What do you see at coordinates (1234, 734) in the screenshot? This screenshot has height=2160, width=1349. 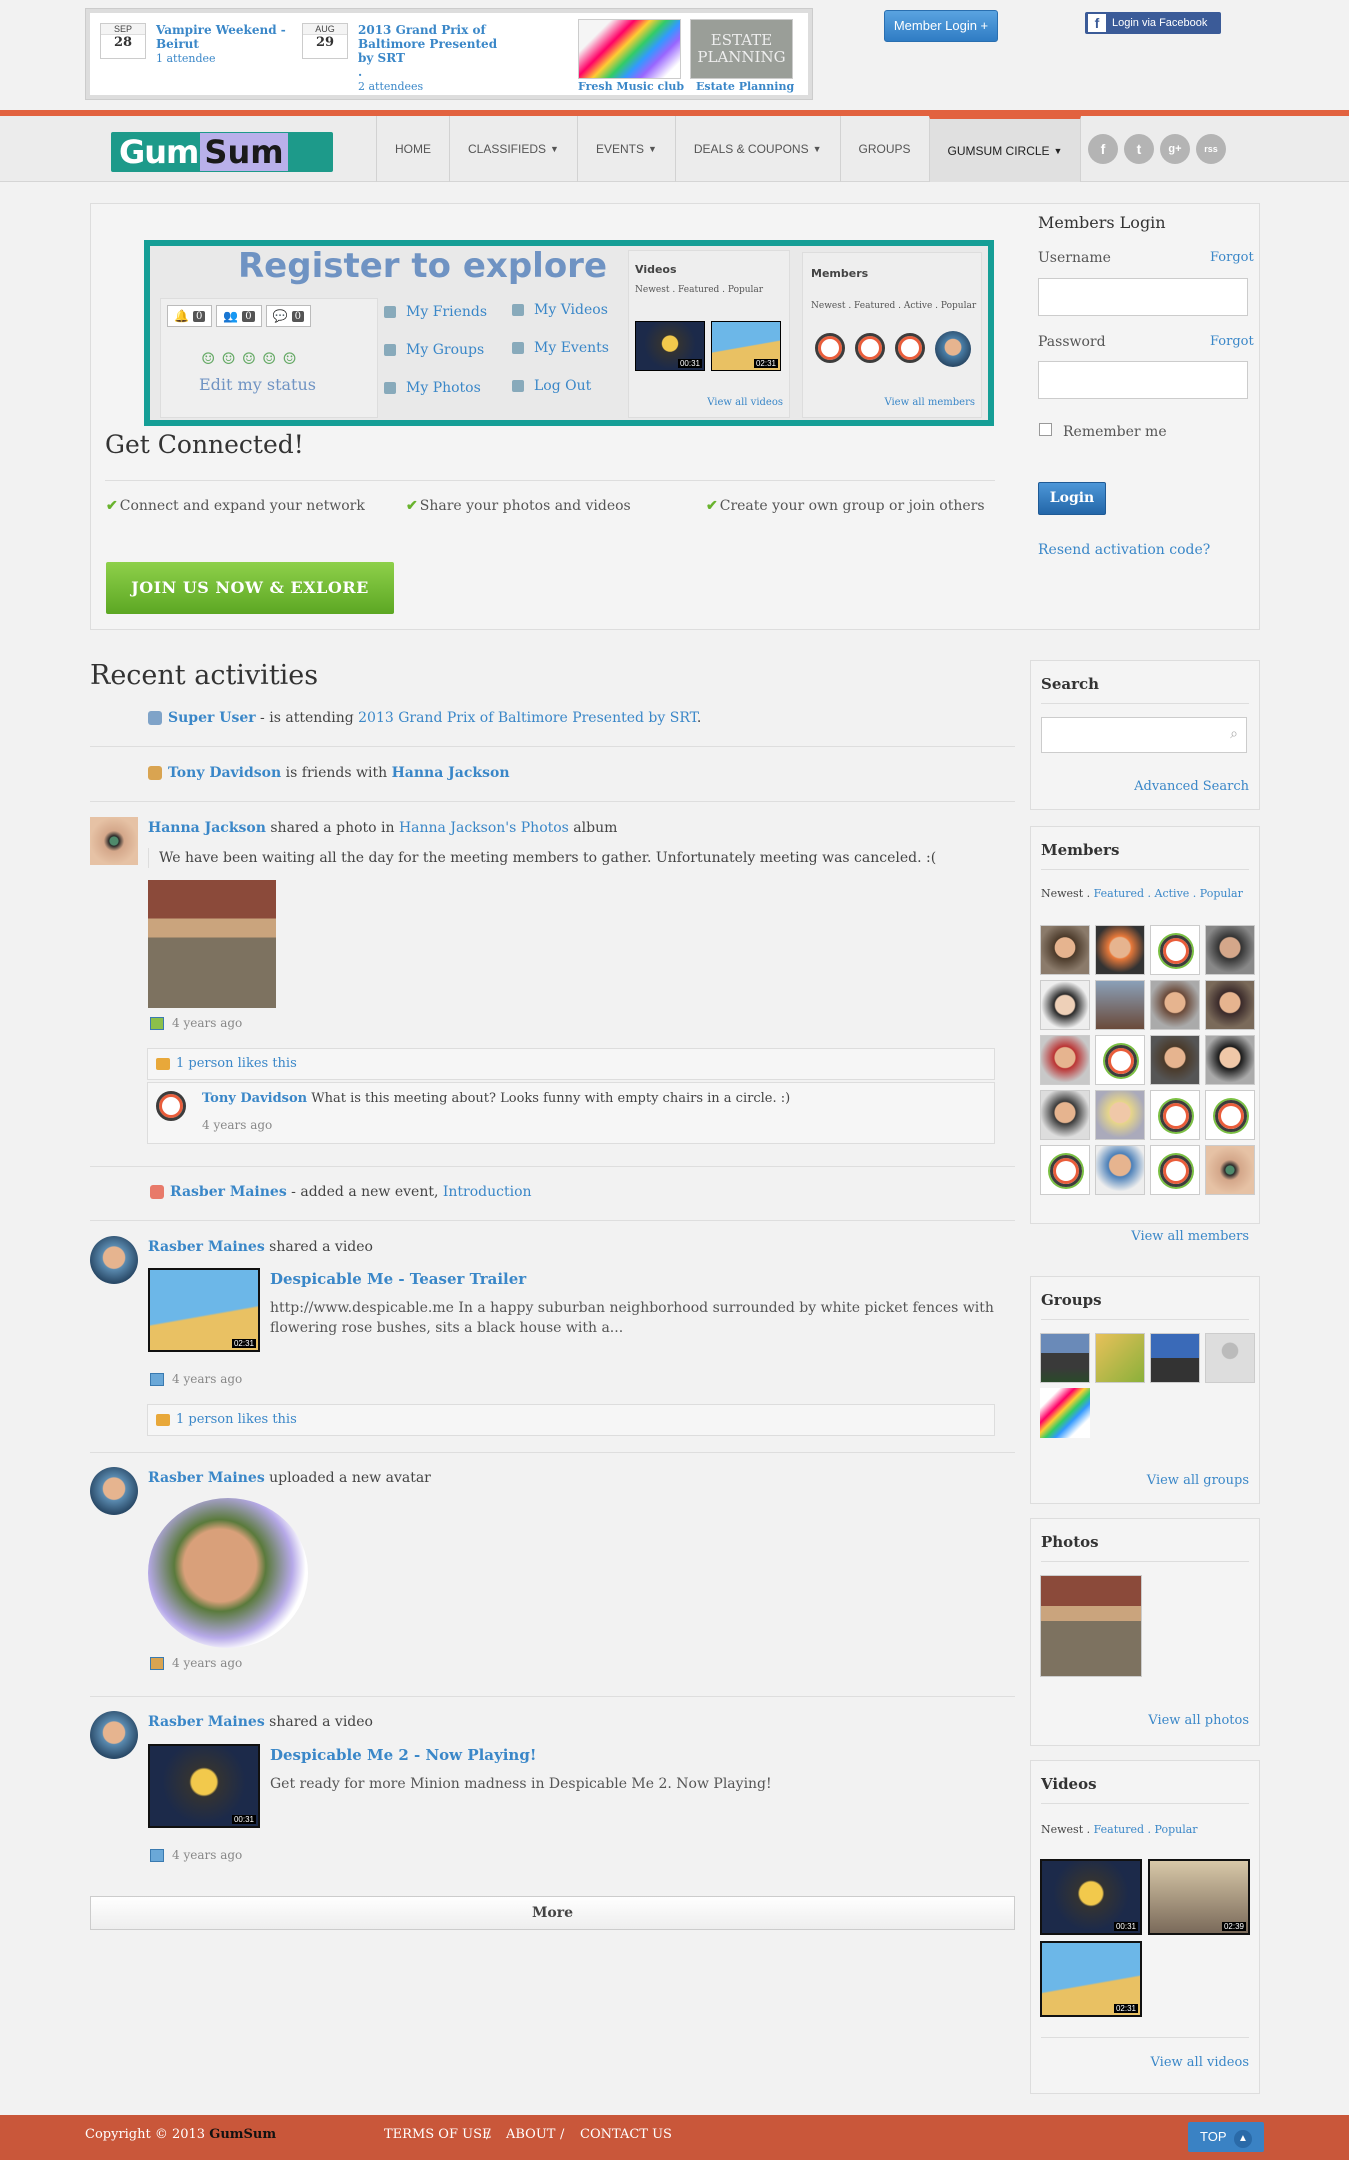 I see `search-icon: ⌕` at bounding box center [1234, 734].